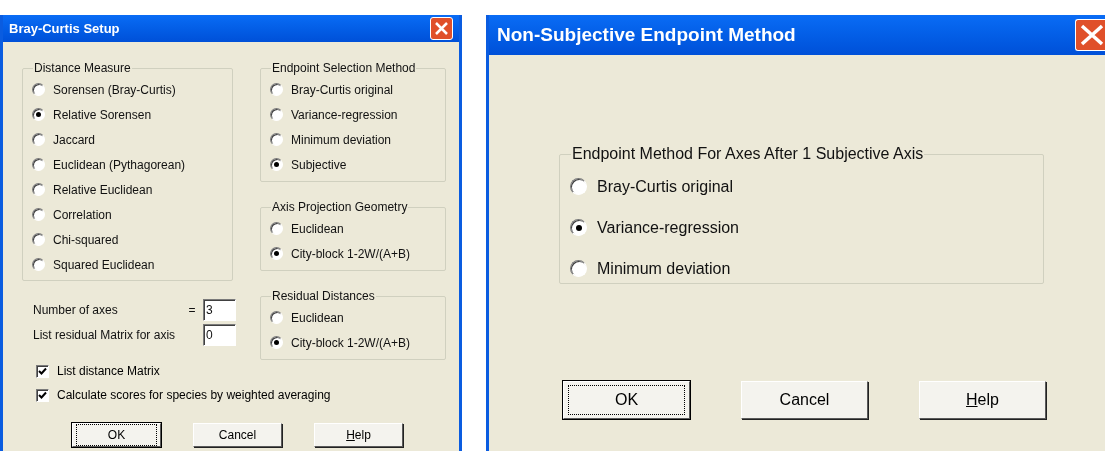  Describe the element at coordinates (119, 165) in the screenshot. I see `radio-label: Euclidean (Pythagorean)` at that location.